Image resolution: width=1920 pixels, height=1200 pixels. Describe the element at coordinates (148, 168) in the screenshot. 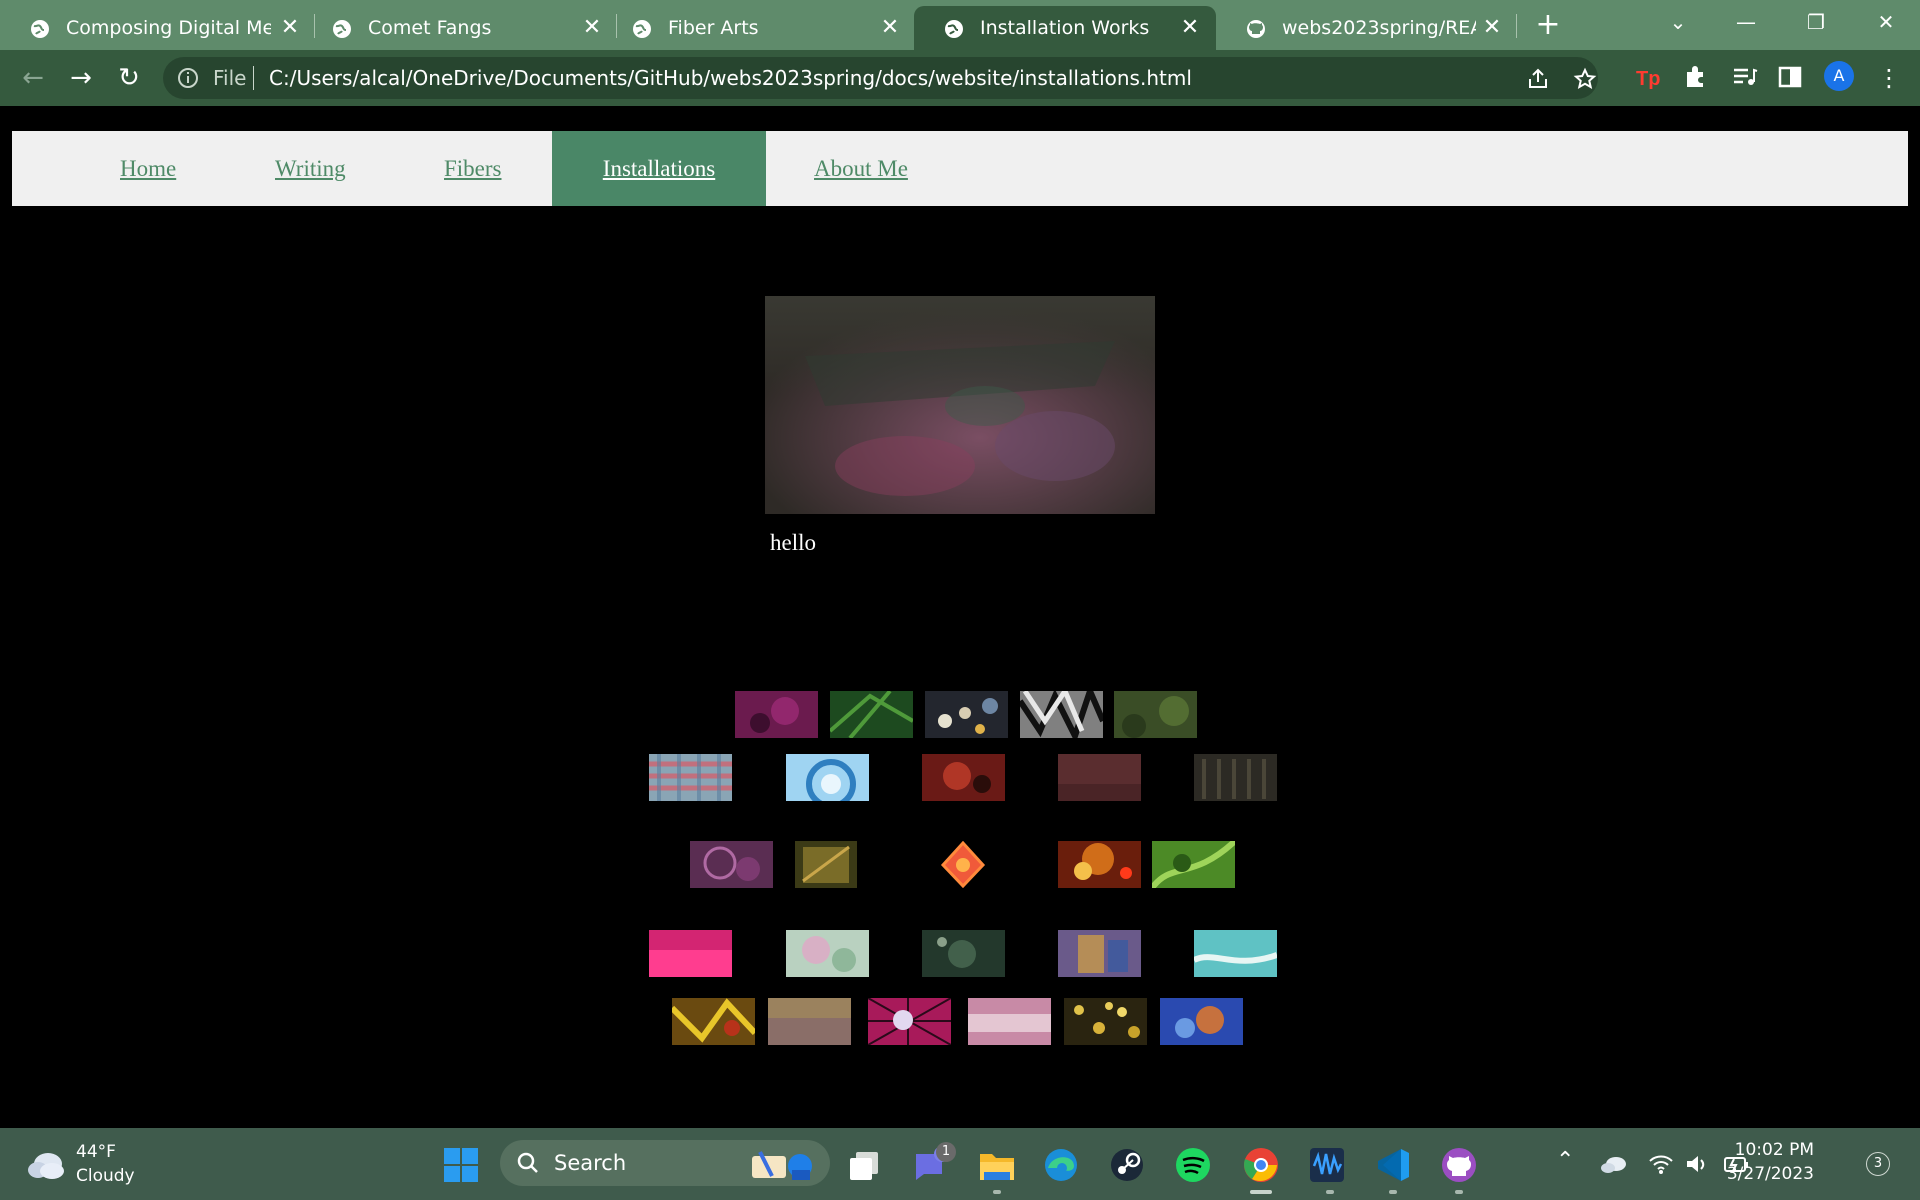

I see `nav-home: Home` at that location.